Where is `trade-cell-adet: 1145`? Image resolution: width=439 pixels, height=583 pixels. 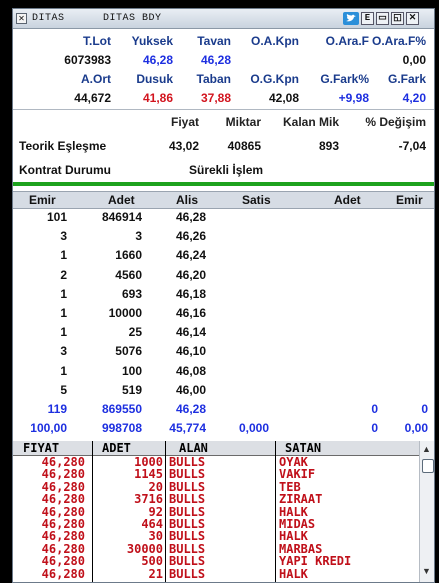
trade-cell-adet: 1145 is located at coordinates (148, 474).